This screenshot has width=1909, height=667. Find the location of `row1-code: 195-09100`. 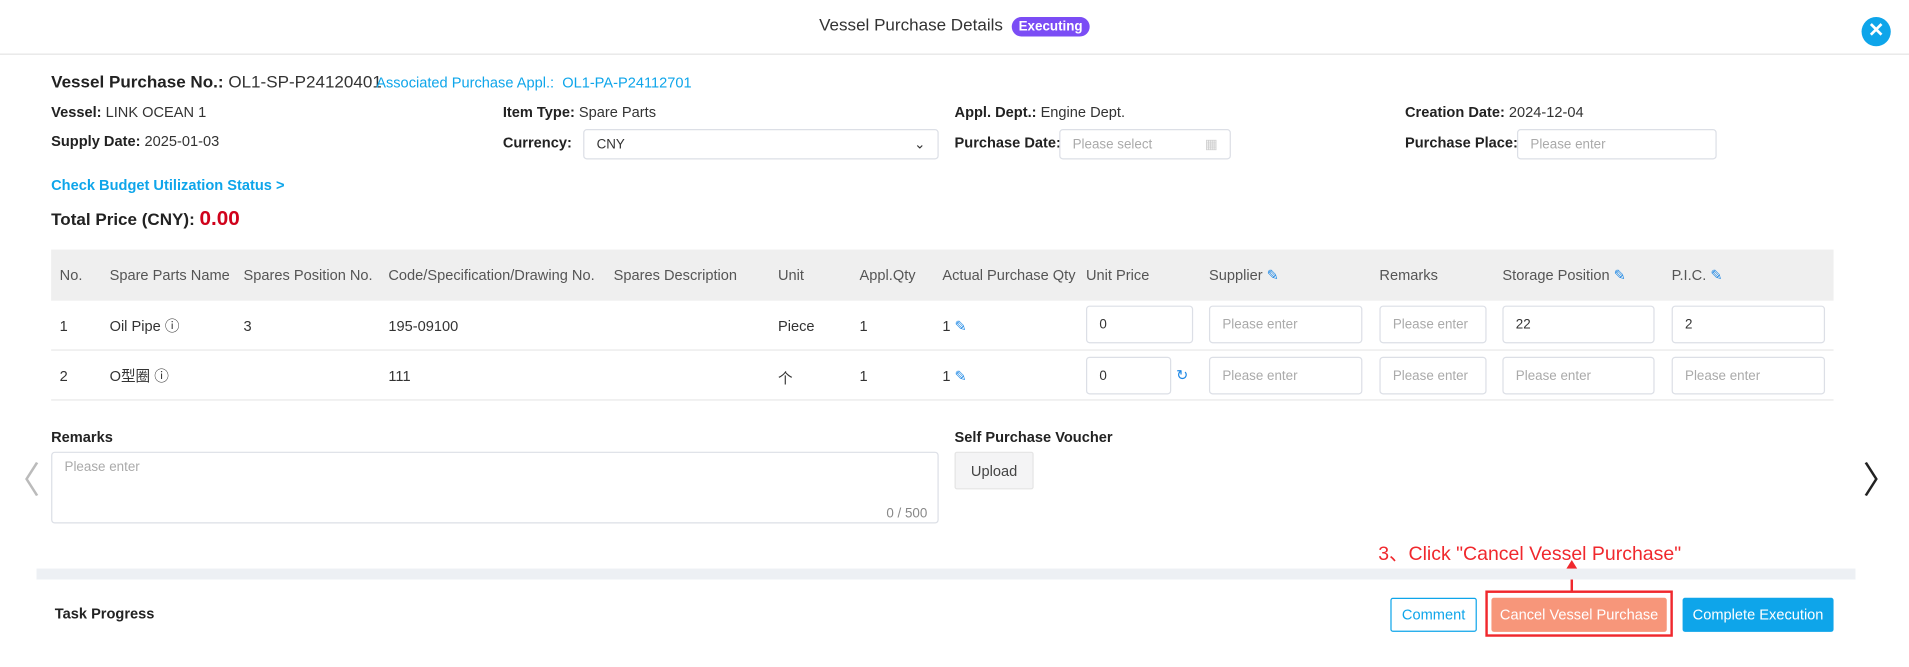

row1-code: 195-09100 is located at coordinates (423, 326).